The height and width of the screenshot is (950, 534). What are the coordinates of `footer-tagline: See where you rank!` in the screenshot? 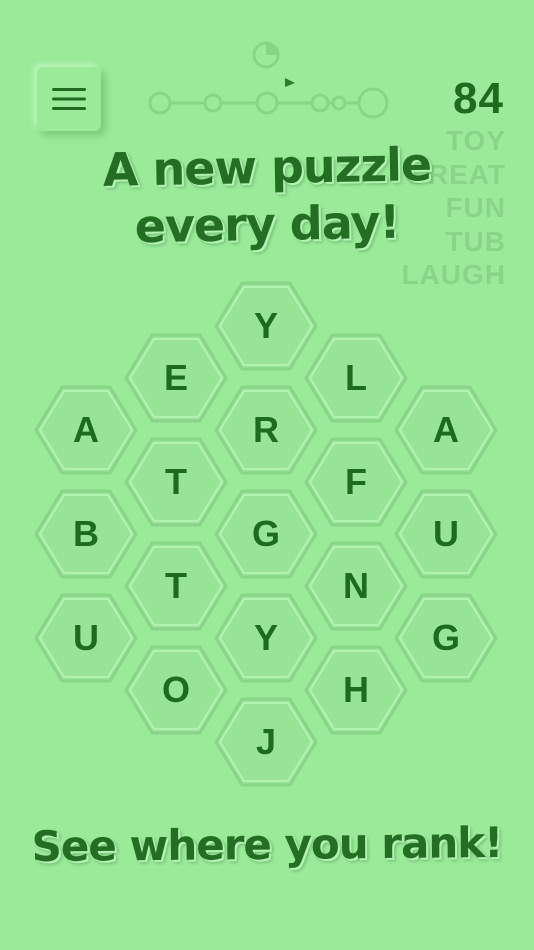 It's located at (267, 844).